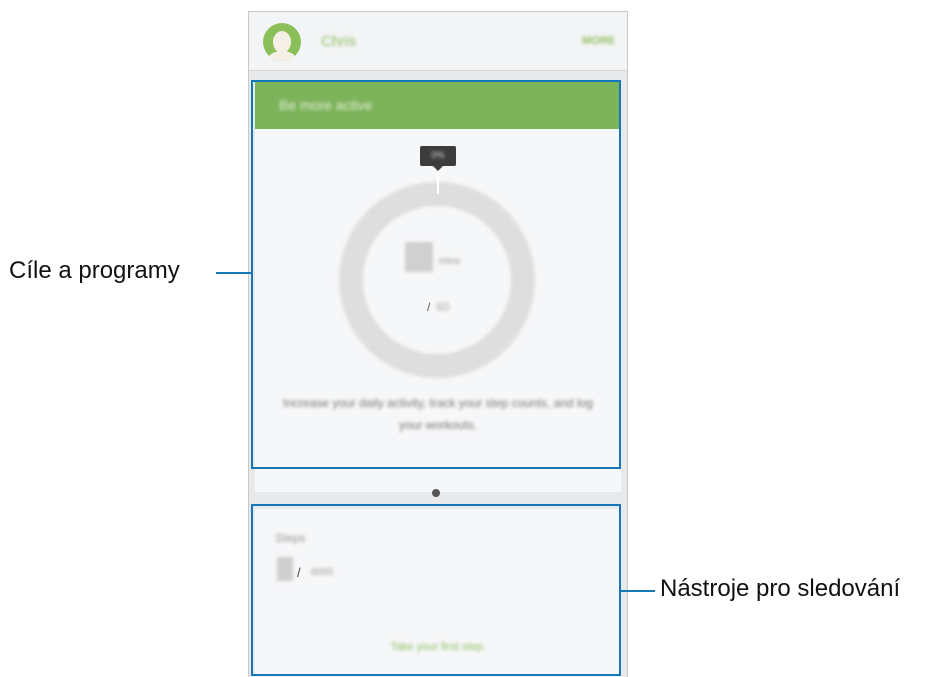 This screenshot has height=677, width=947. What do you see at coordinates (598, 41) in the screenshot?
I see `more-button: MORE` at bounding box center [598, 41].